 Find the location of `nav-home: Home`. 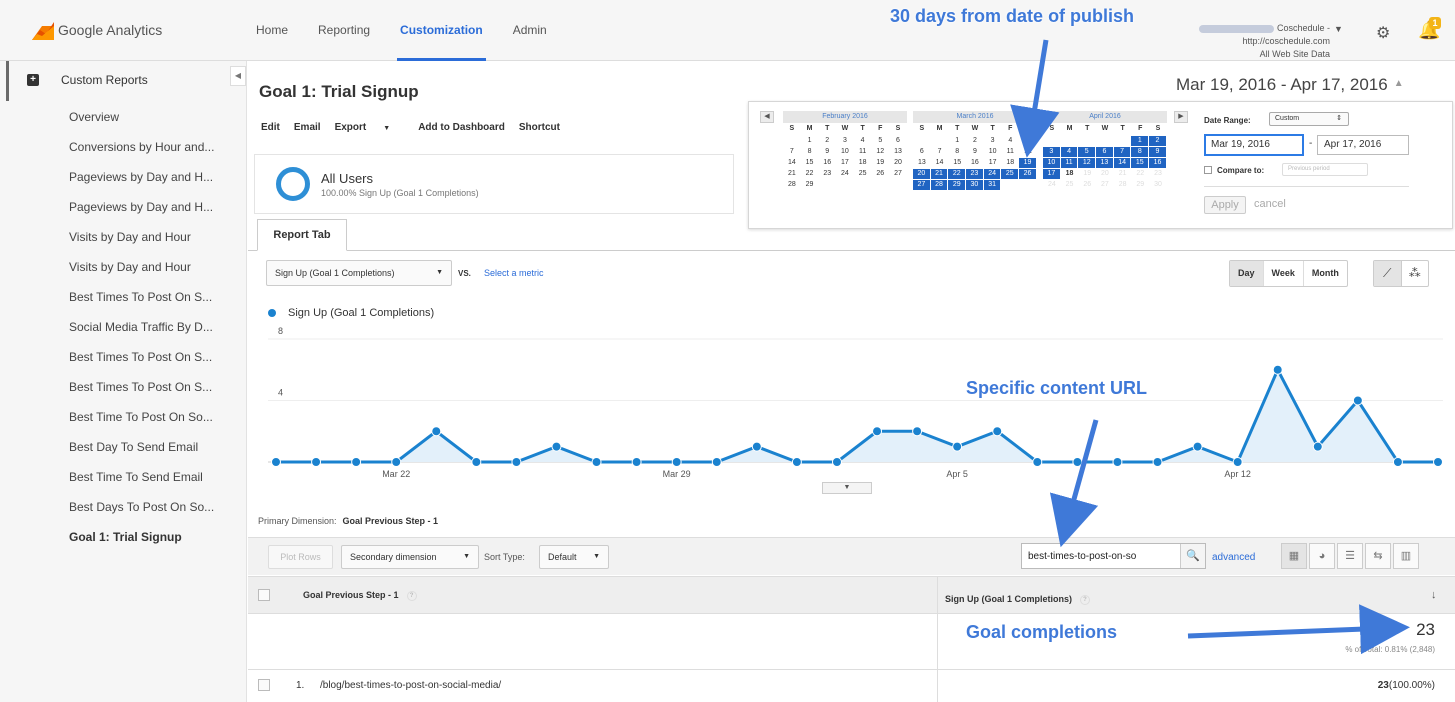

nav-home: Home is located at coordinates (272, 30).